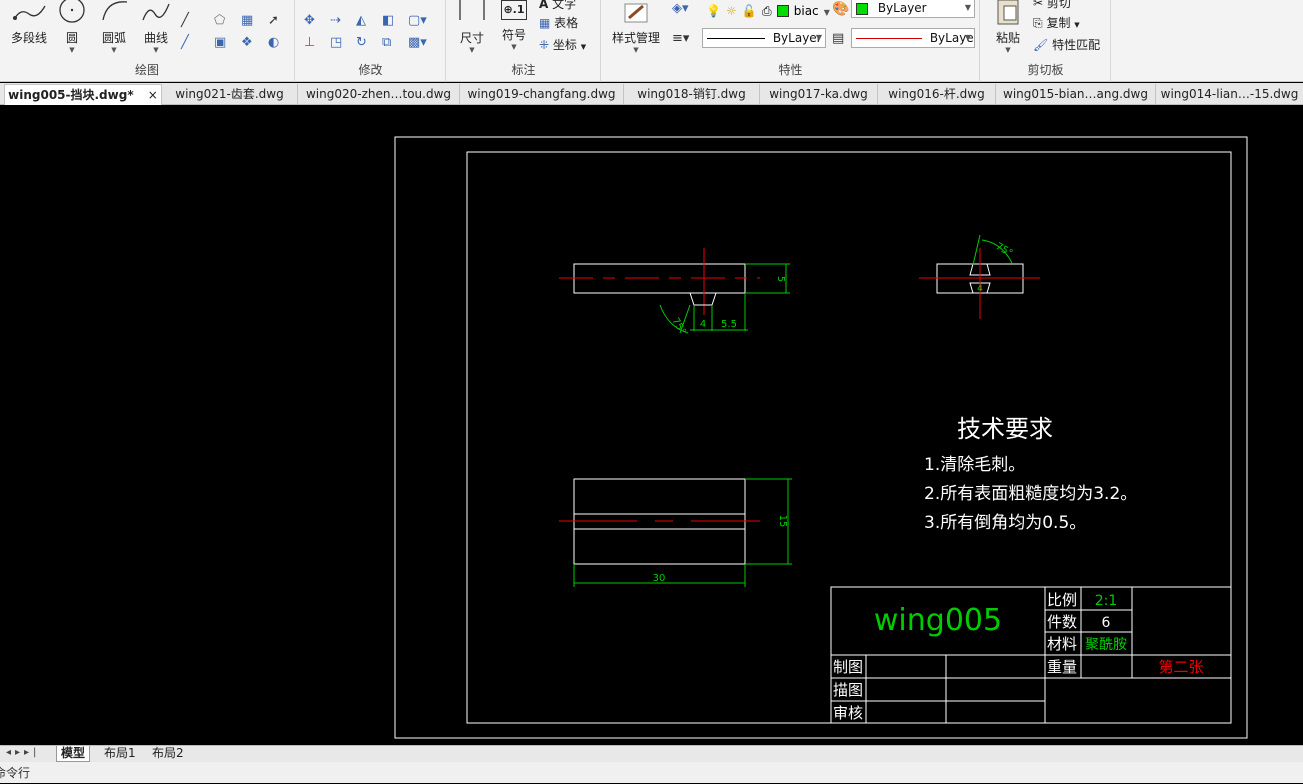  I want to click on tech-req-item: 1.清除毛刺。, so click(974, 465).